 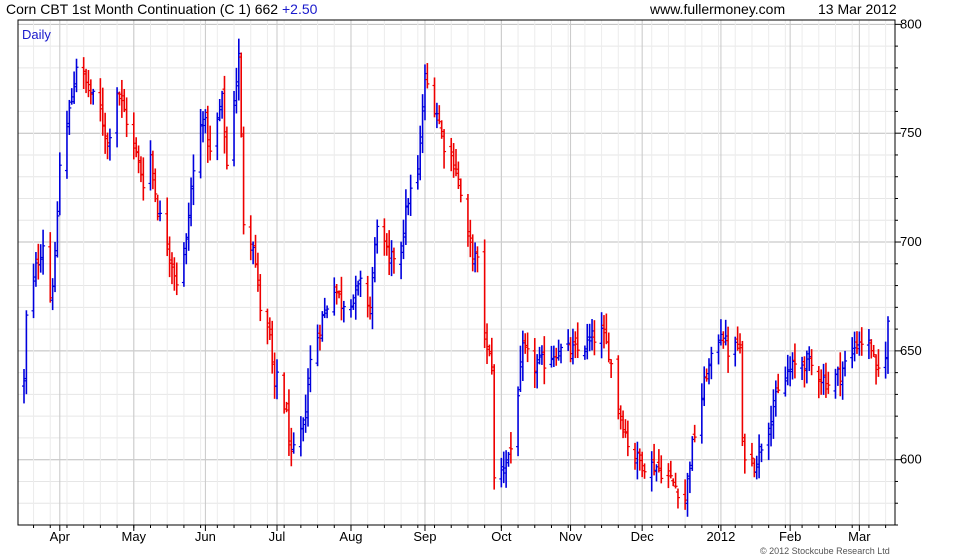 I want to click on x-tick-label: Oct, so click(x=501, y=536).